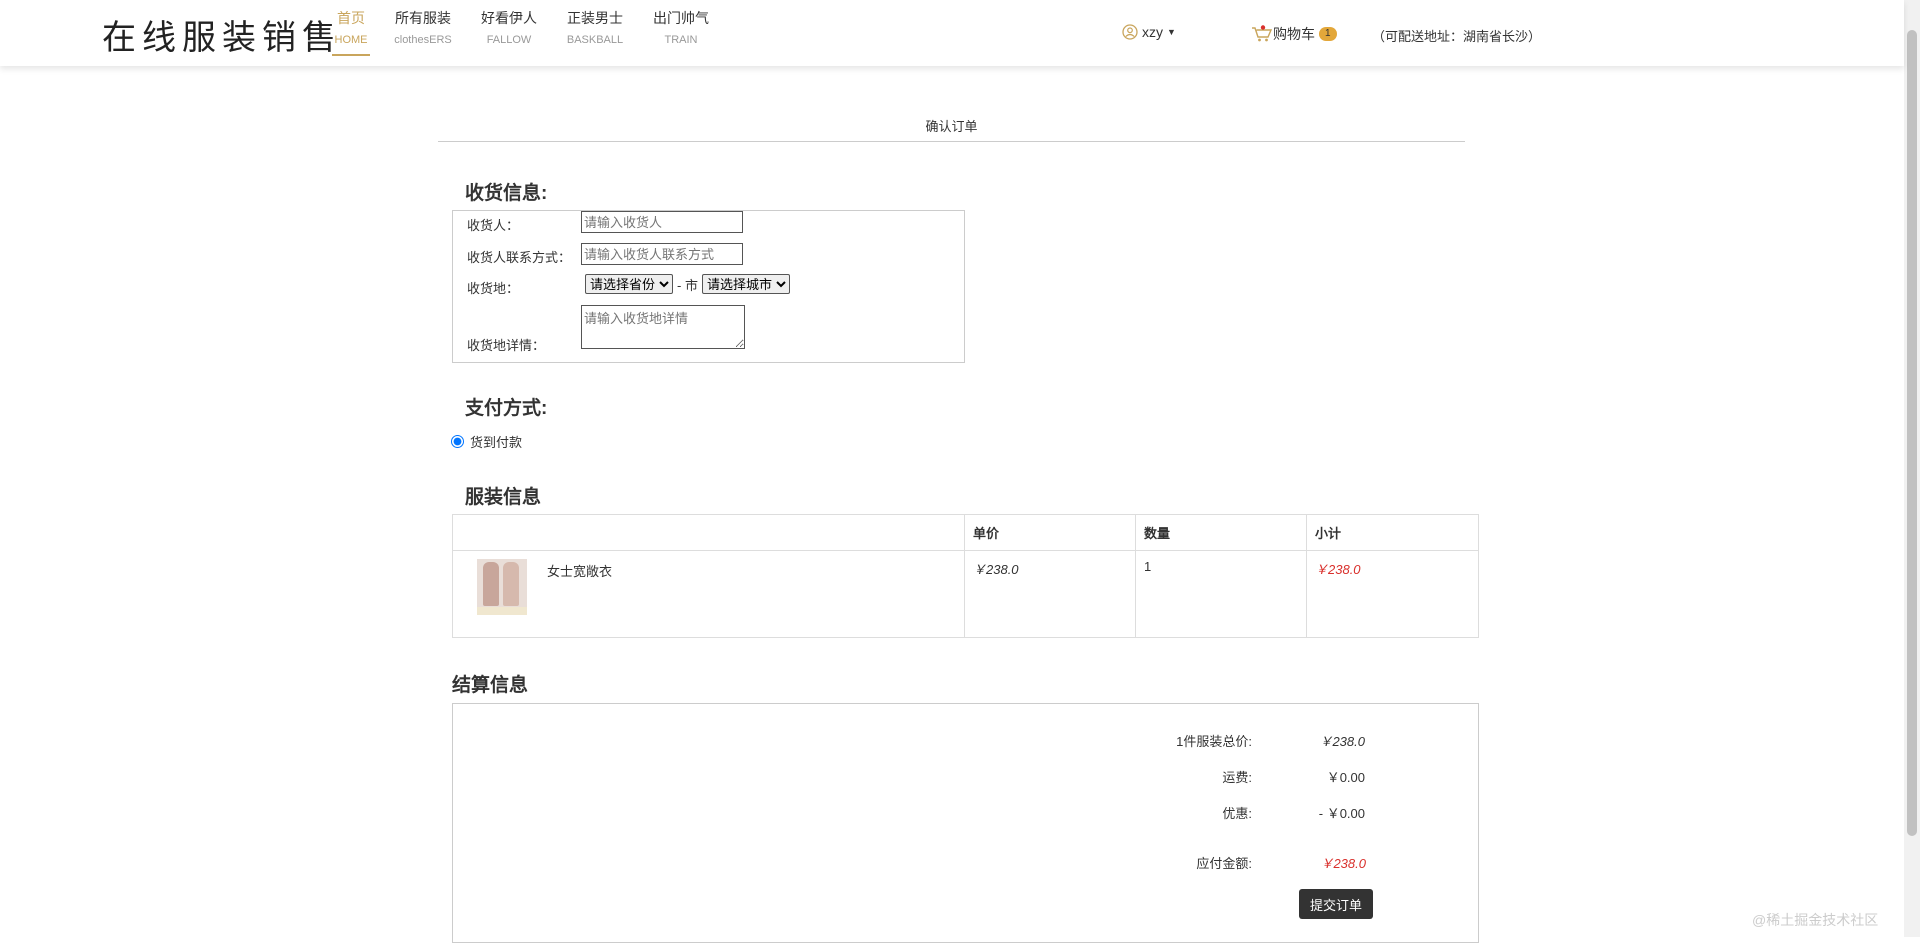  What do you see at coordinates (503, 497) in the screenshot?
I see `goods-heading: 服装信息` at bounding box center [503, 497].